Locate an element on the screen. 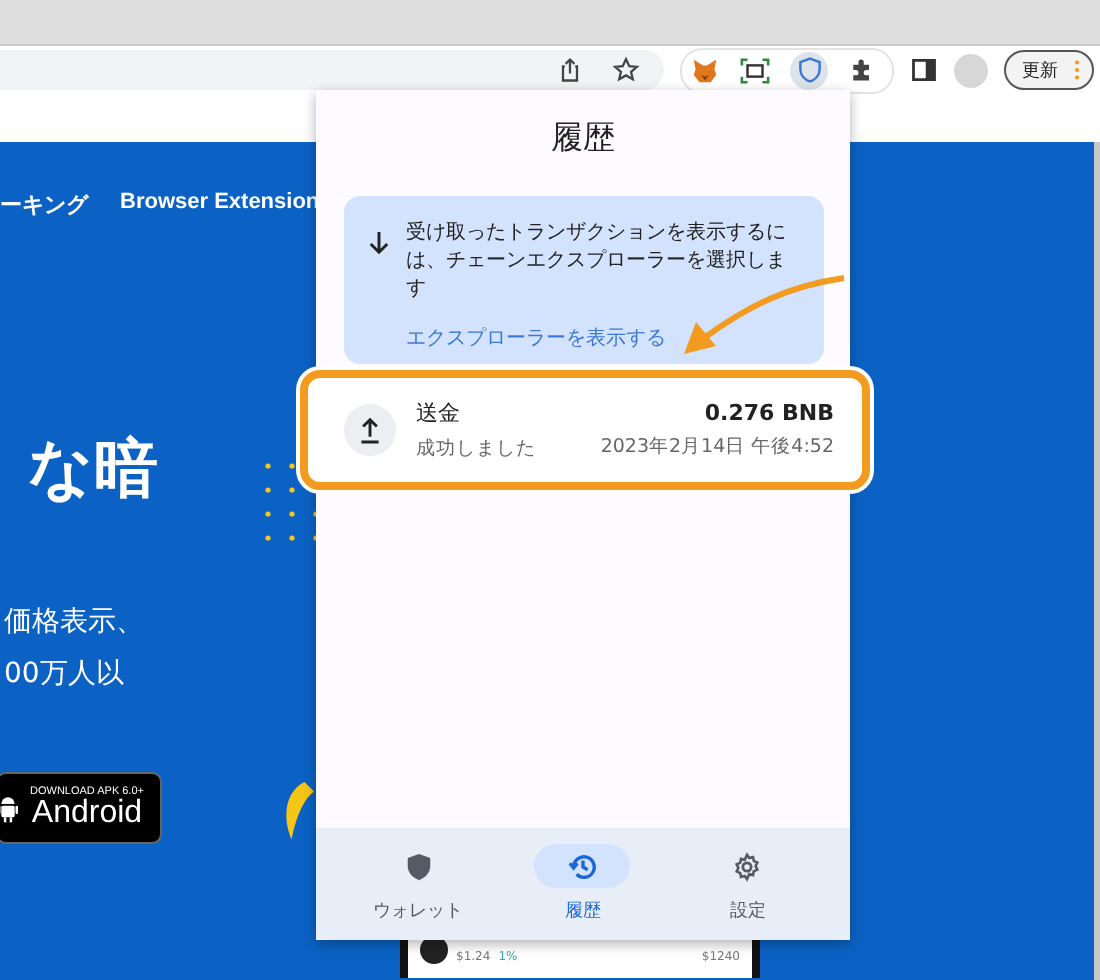 Image resolution: width=1100 pixels, height=980 pixels. popup-title: 履歴 is located at coordinates (583, 139).